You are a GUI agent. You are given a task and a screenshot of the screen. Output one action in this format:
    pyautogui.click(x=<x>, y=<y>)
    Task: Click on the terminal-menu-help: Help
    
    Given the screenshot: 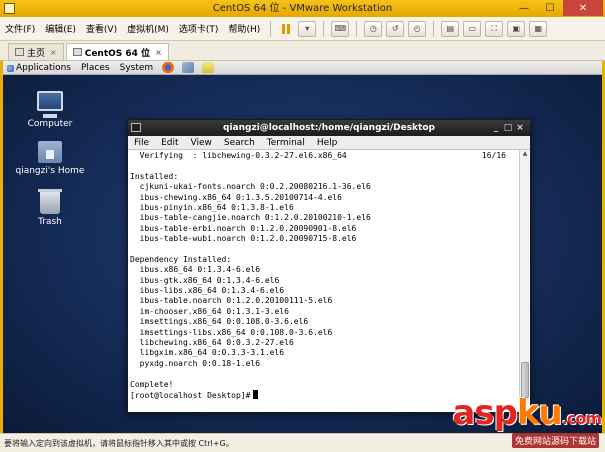 What is the action you would take?
    pyautogui.click(x=327, y=143)
    